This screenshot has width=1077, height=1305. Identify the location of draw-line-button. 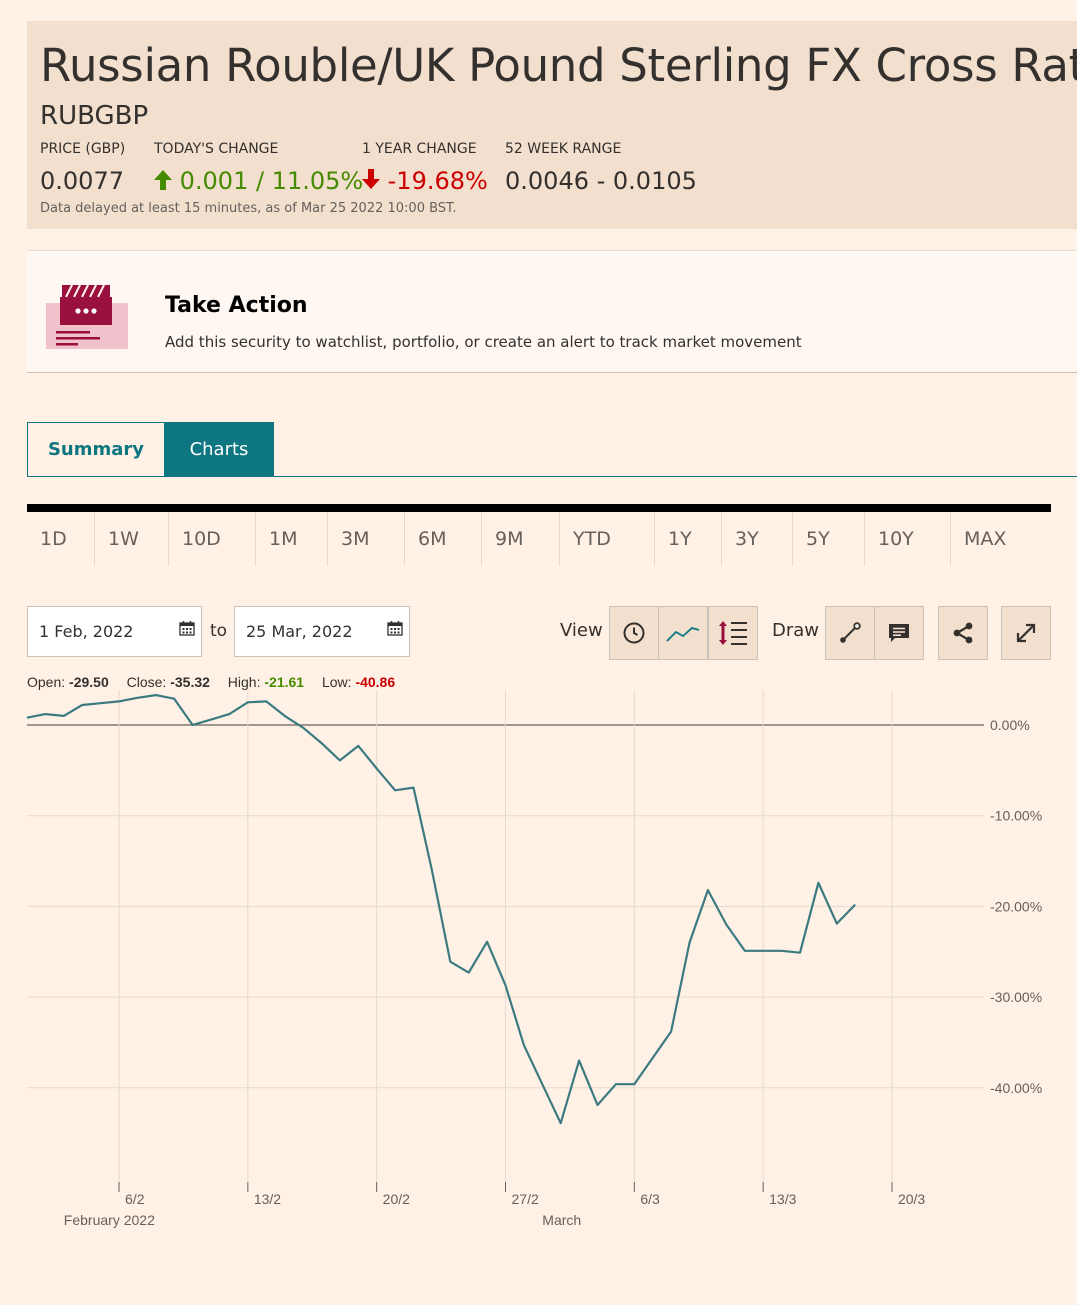
(850, 633).